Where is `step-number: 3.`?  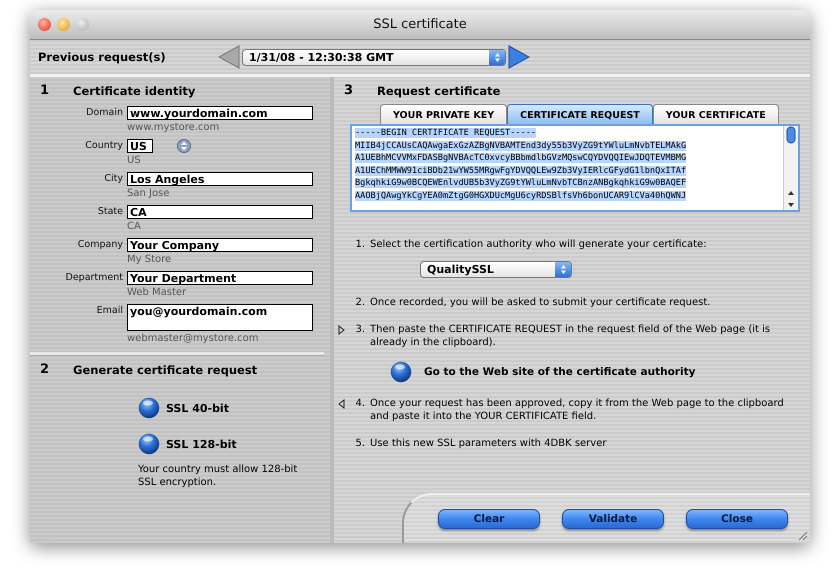 step-number: 3. is located at coordinates (360, 330).